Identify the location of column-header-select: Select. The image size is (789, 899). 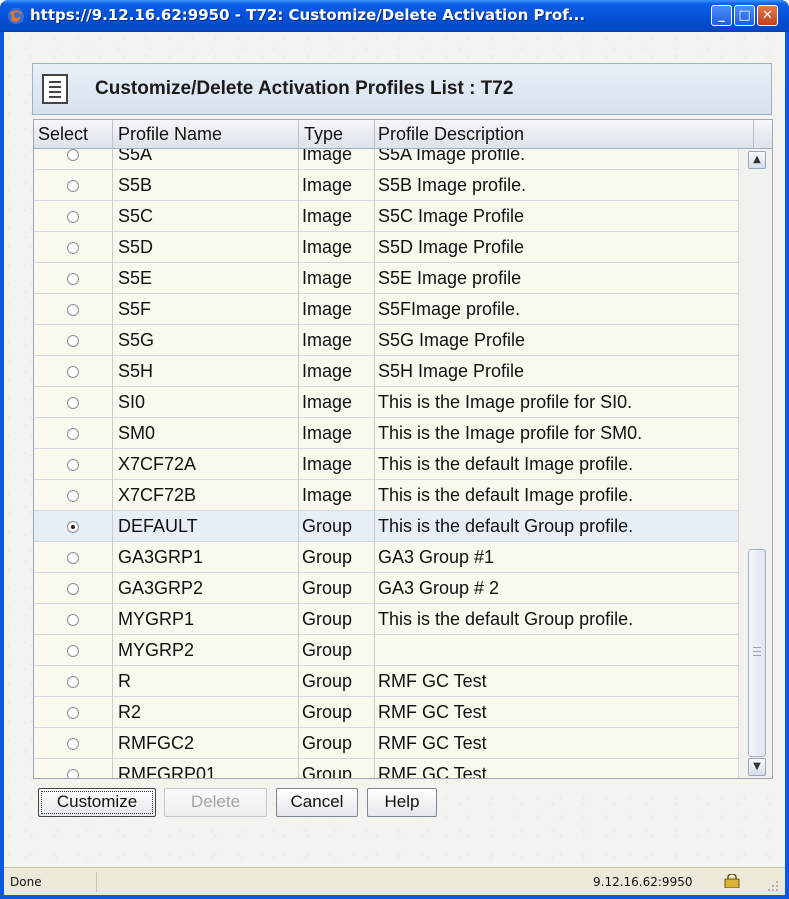
(63, 134).